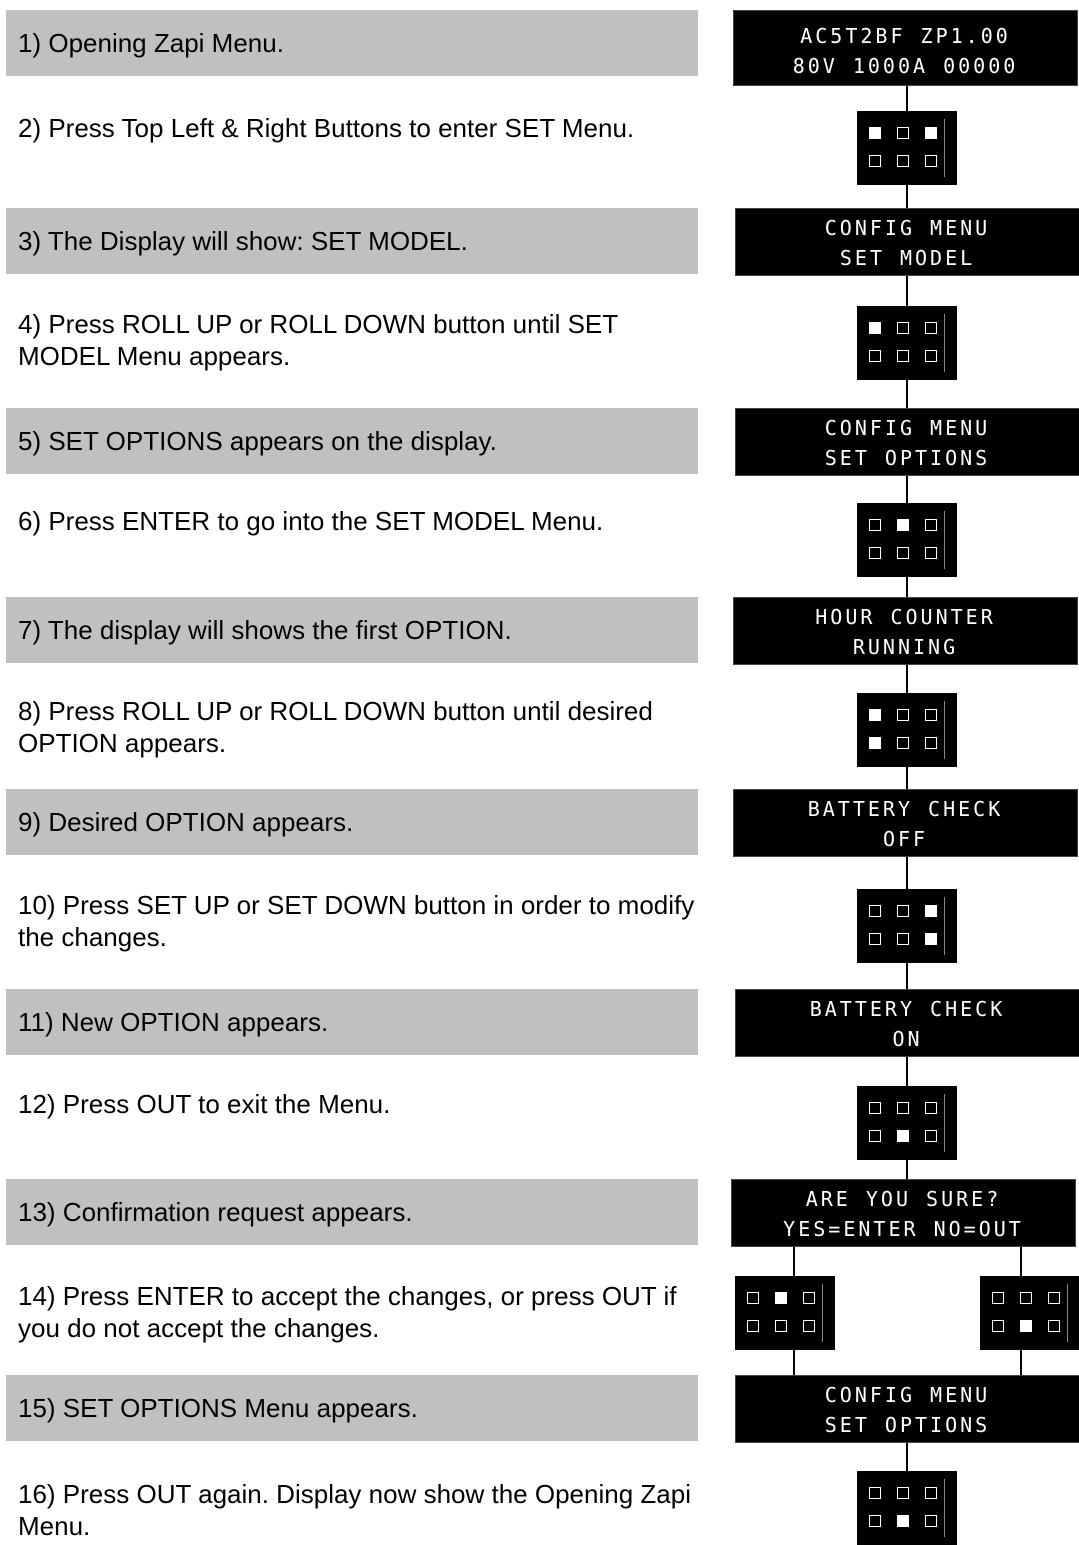  What do you see at coordinates (907, 242) in the screenshot?
I see `lcd-display: CONFIG MENU SET MODEL` at bounding box center [907, 242].